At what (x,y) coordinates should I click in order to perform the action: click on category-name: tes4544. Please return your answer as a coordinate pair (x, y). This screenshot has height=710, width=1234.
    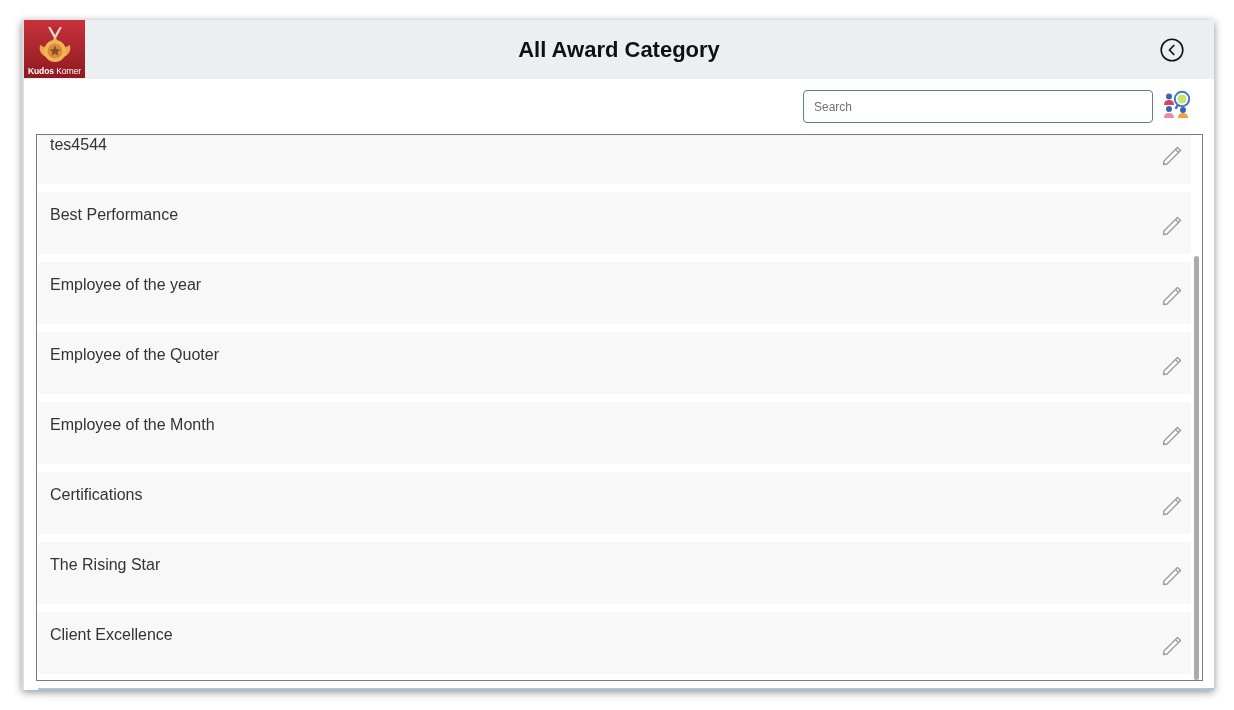
    Looking at the image, I should click on (78, 145).